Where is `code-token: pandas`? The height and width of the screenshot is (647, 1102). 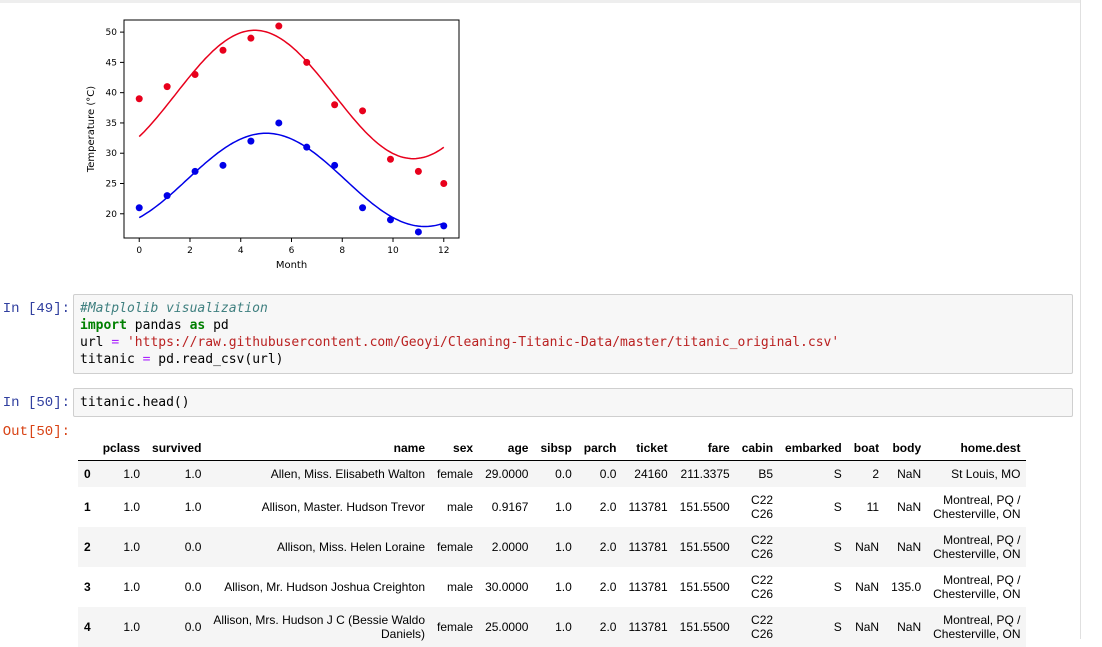 code-token: pandas is located at coordinates (158, 325).